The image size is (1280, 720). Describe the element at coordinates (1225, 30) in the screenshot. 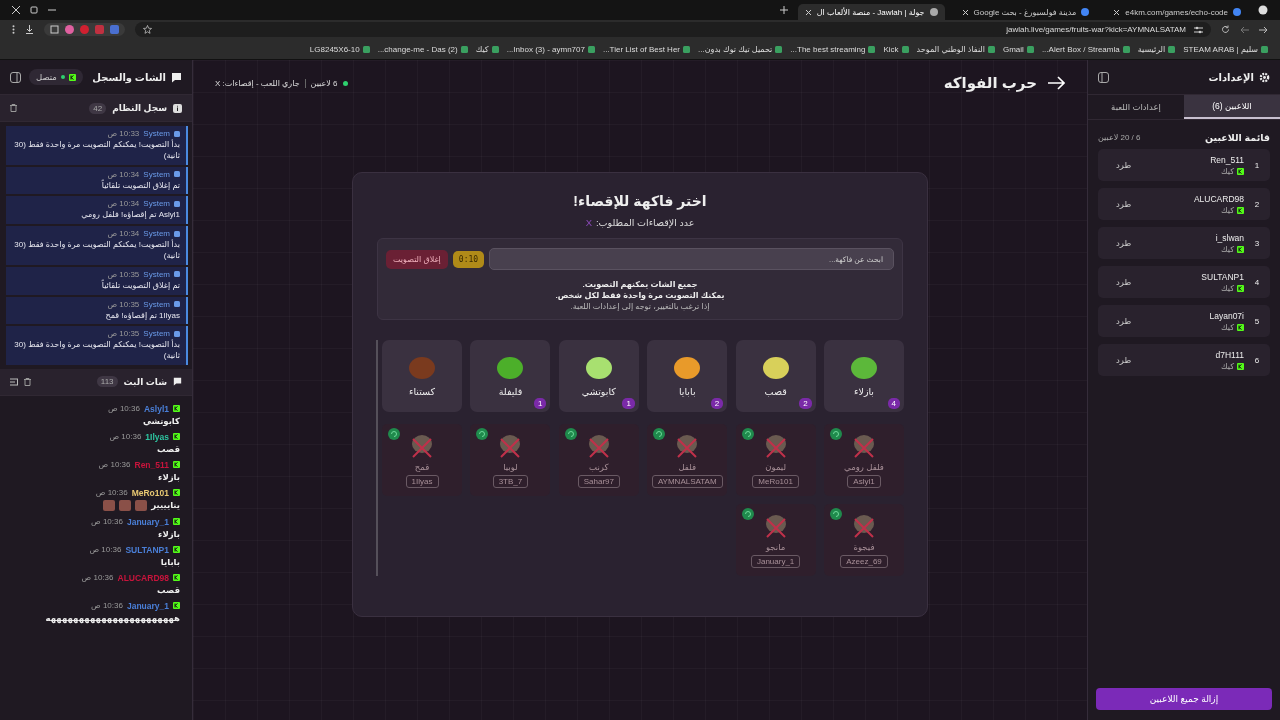

I see `reload-icon` at that location.